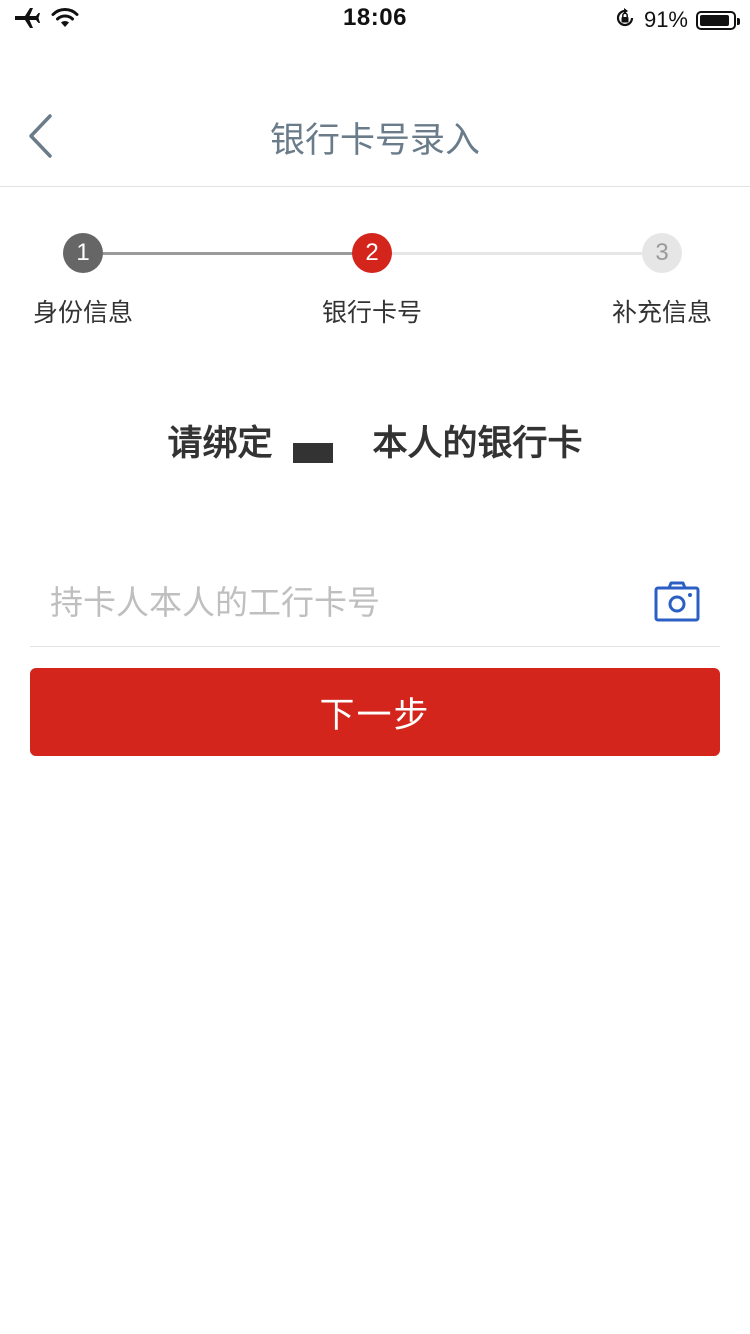 This screenshot has height=1334, width=750. Describe the element at coordinates (662, 253) in the screenshot. I see `step-number: 3` at that location.